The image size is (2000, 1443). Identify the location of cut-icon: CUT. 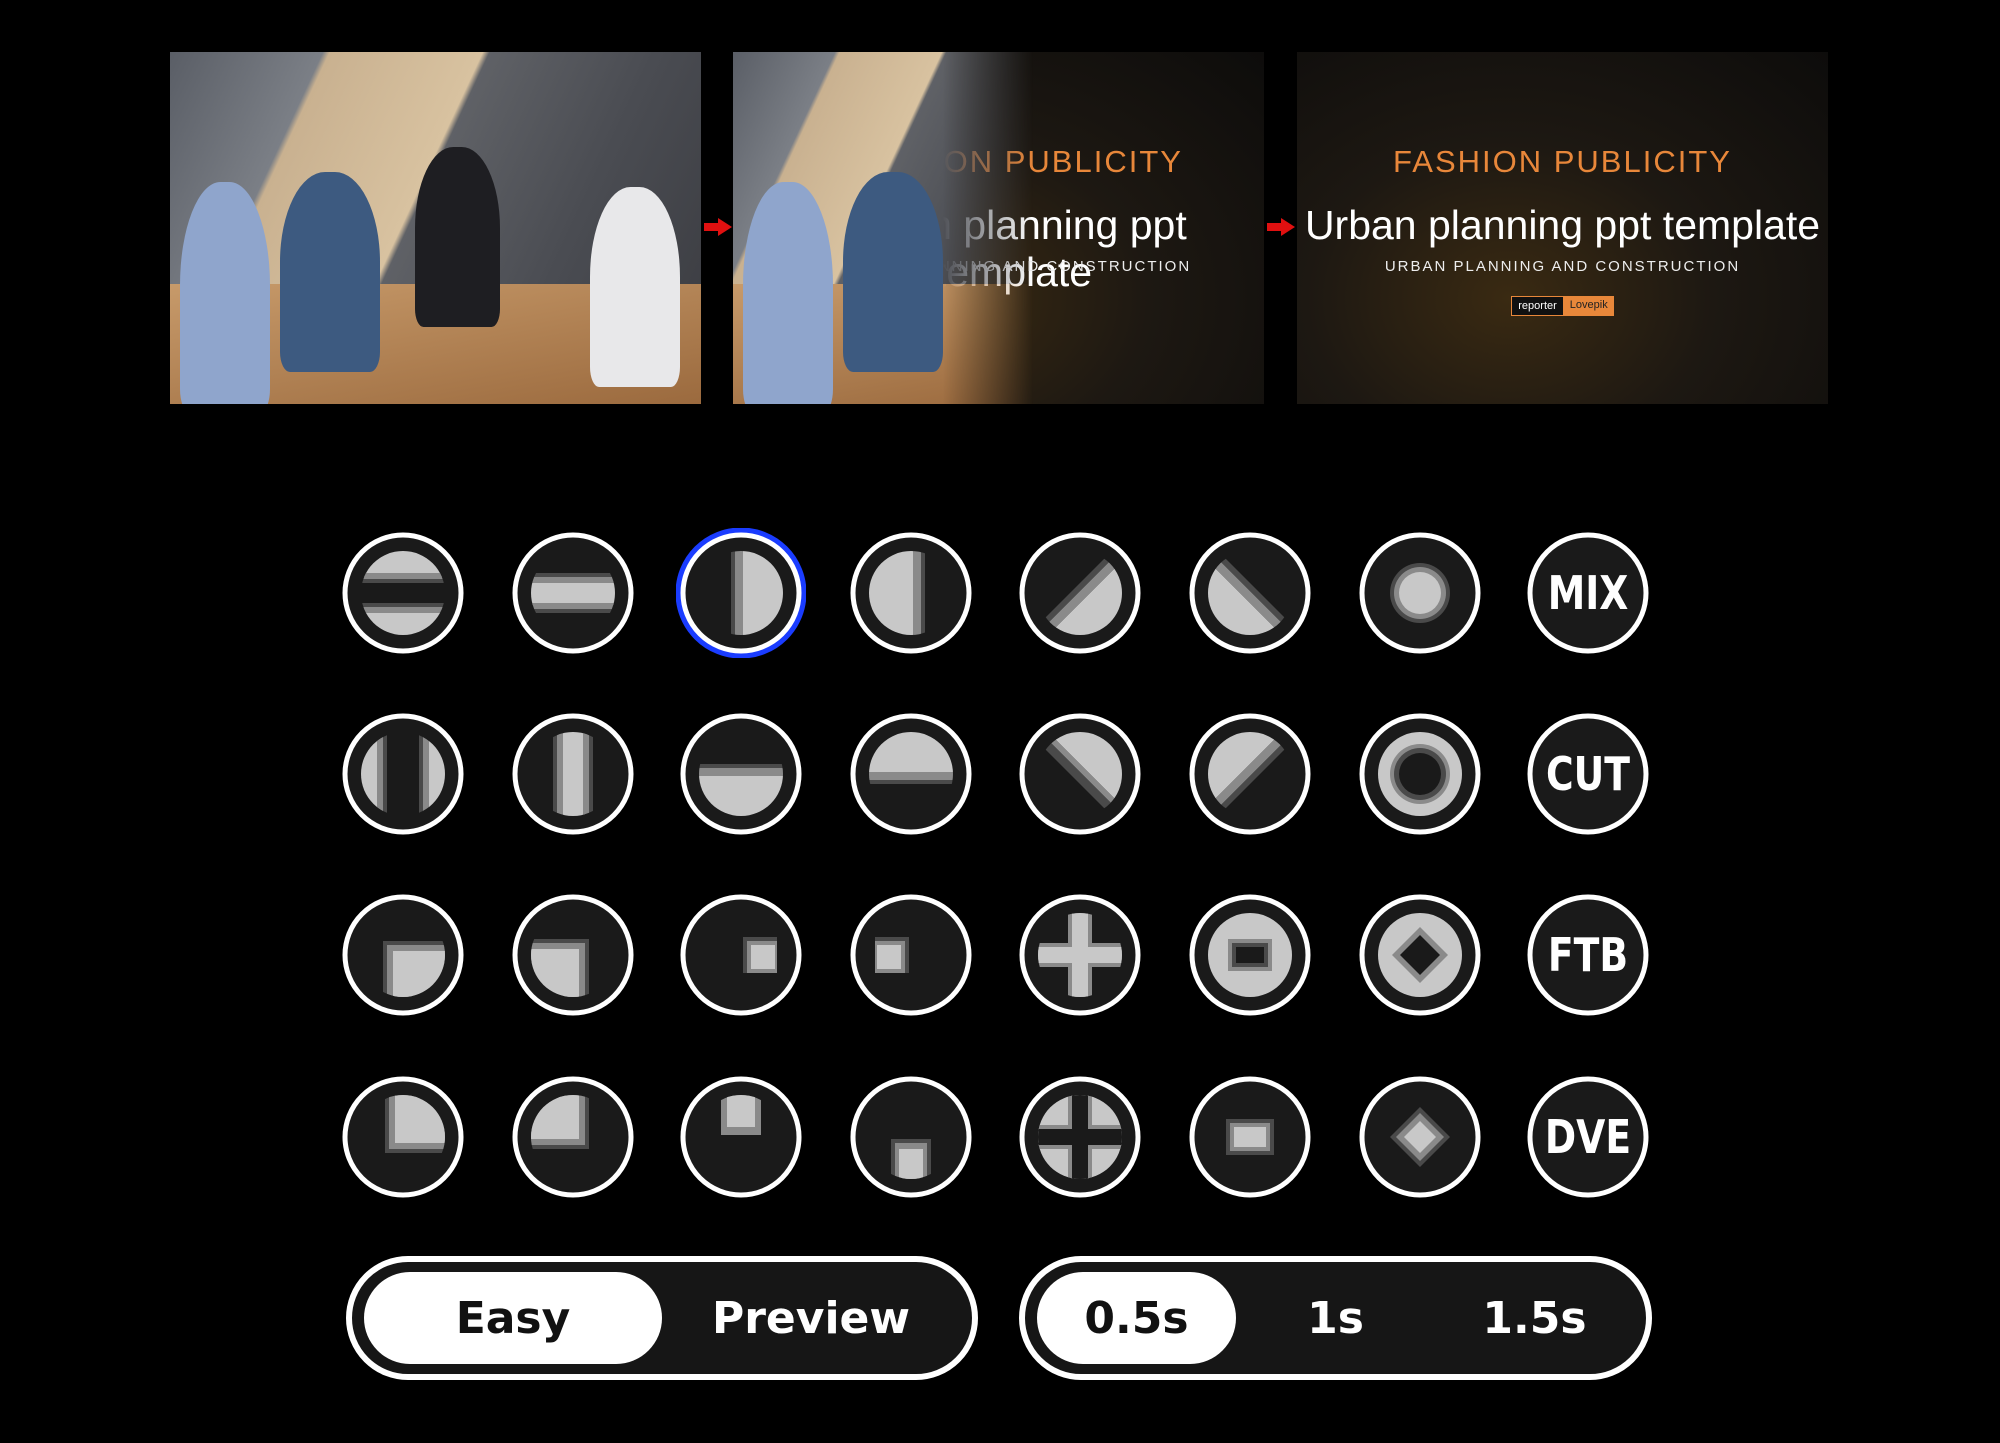
(1588, 774).